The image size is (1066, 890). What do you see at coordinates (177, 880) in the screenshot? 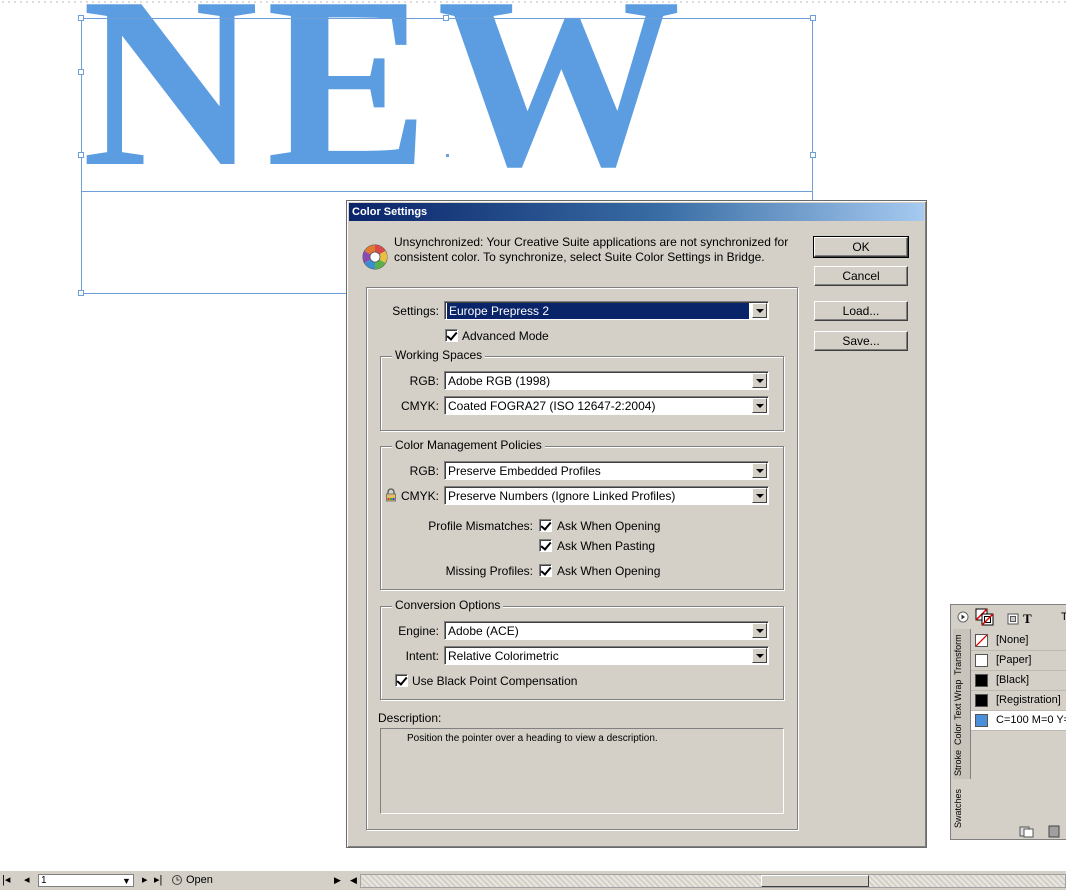
I see `open-doc-icon` at bounding box center [177, 880].